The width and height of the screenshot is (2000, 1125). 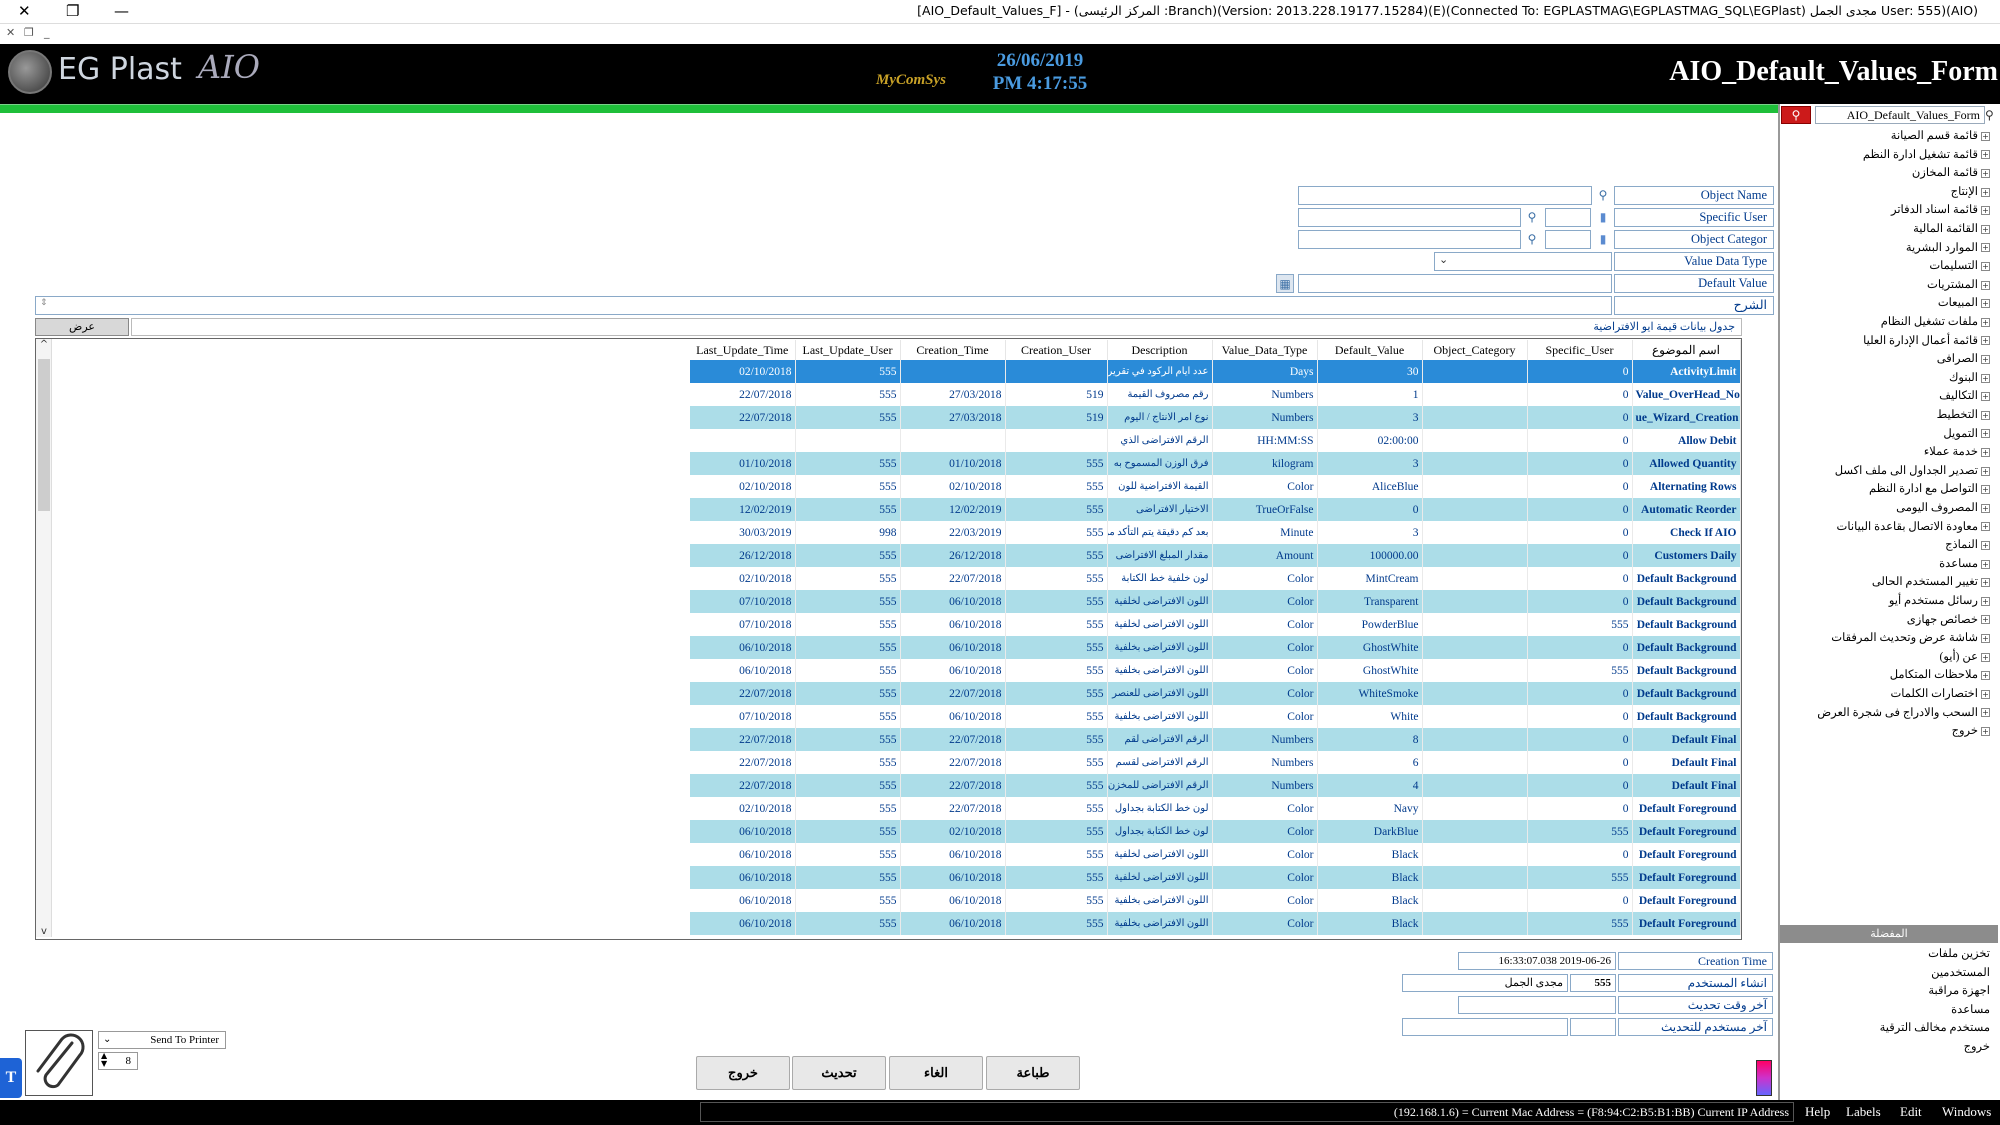 What do you see at coordinates (1963, 360) in the screenshot?
I see `menu-tree-item: +الصرافى` at bounding box center [1963, 360].